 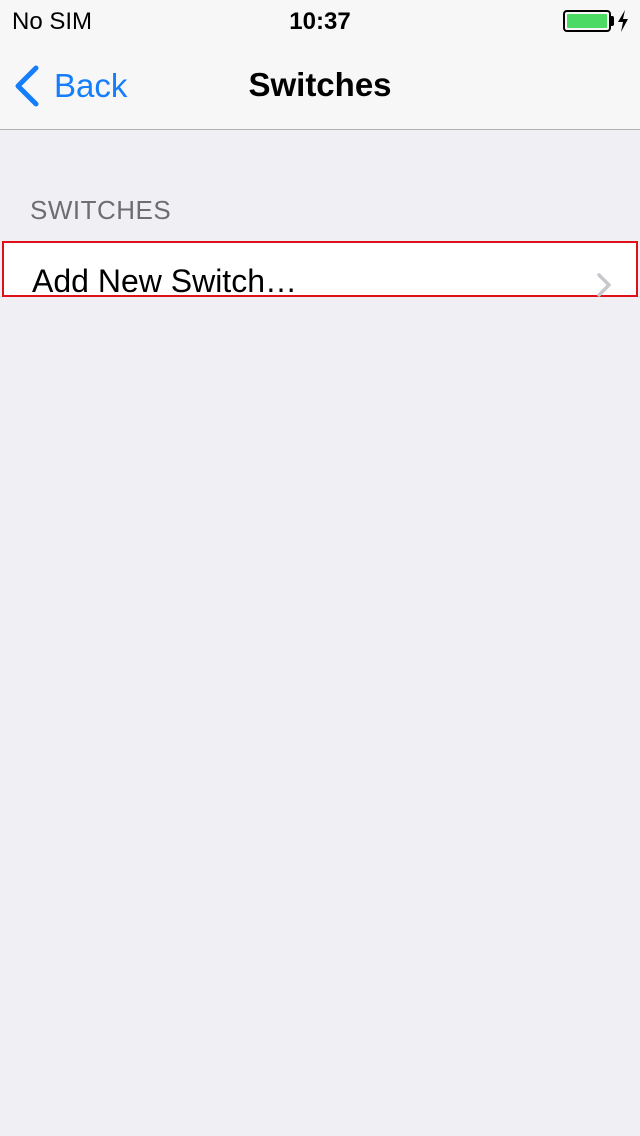 I want to click on status-bar: No SIM 10:37, so click(x=320, y=20).